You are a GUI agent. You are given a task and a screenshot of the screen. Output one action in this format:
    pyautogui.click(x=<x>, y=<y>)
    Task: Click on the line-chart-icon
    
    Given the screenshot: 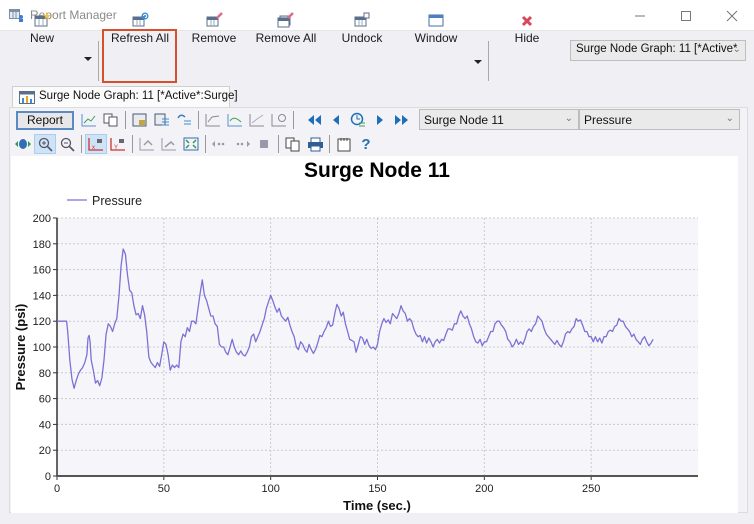 What is the action you would take?
    pyautogui.click(x=212, y=120)
    